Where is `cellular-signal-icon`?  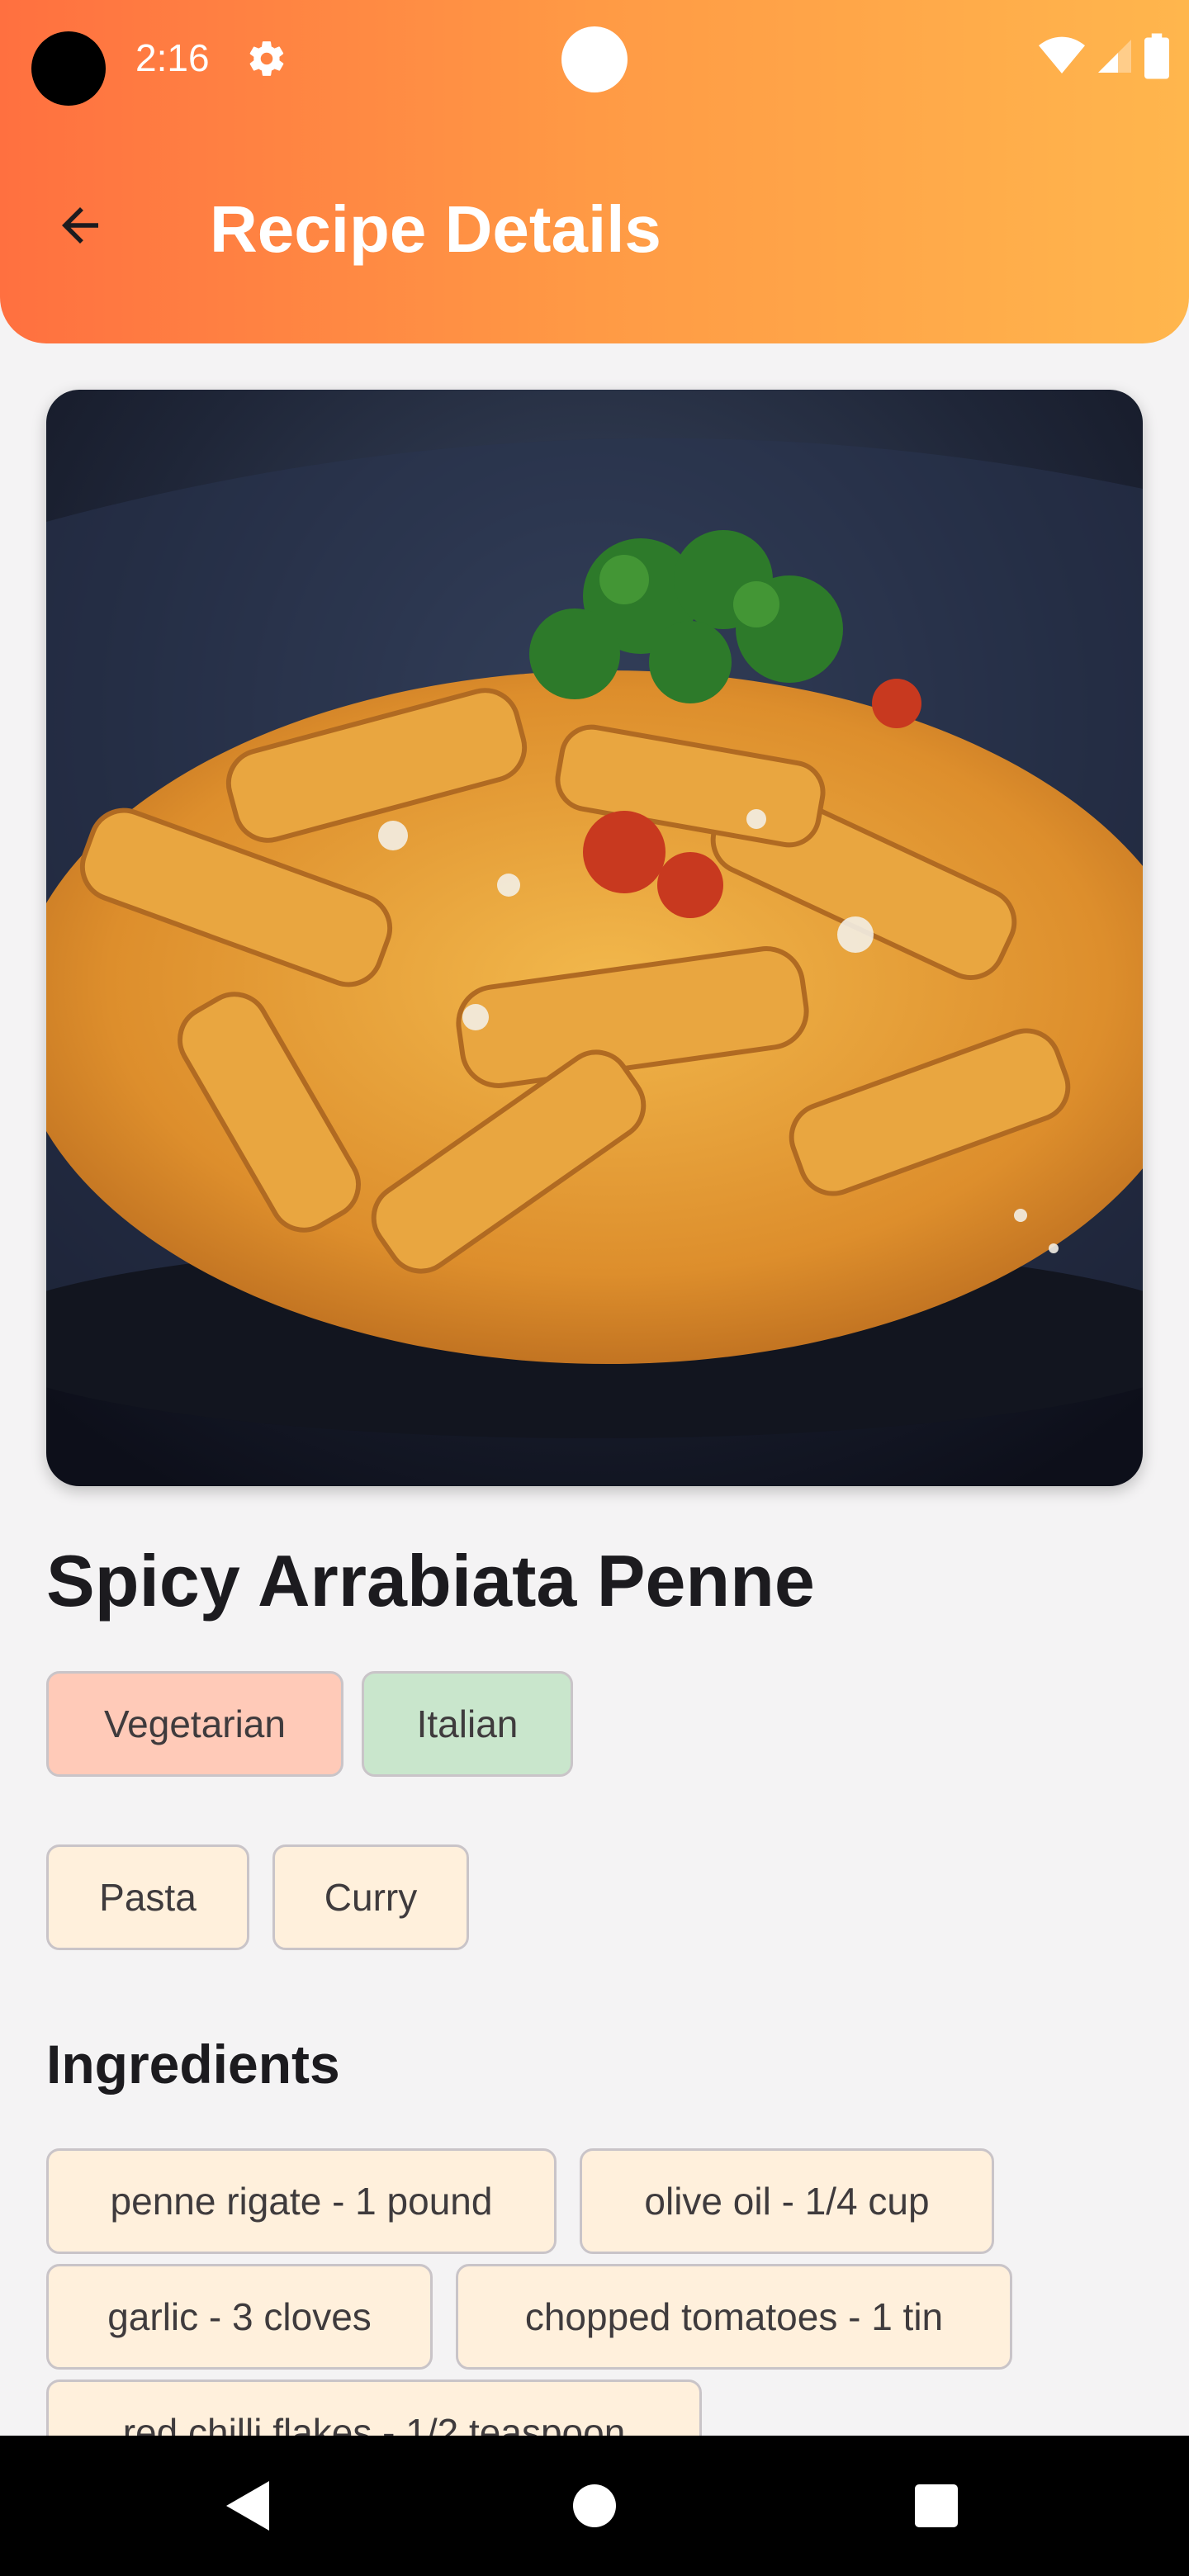
cellular-signal-icon is located at coordinates (1114, 56).